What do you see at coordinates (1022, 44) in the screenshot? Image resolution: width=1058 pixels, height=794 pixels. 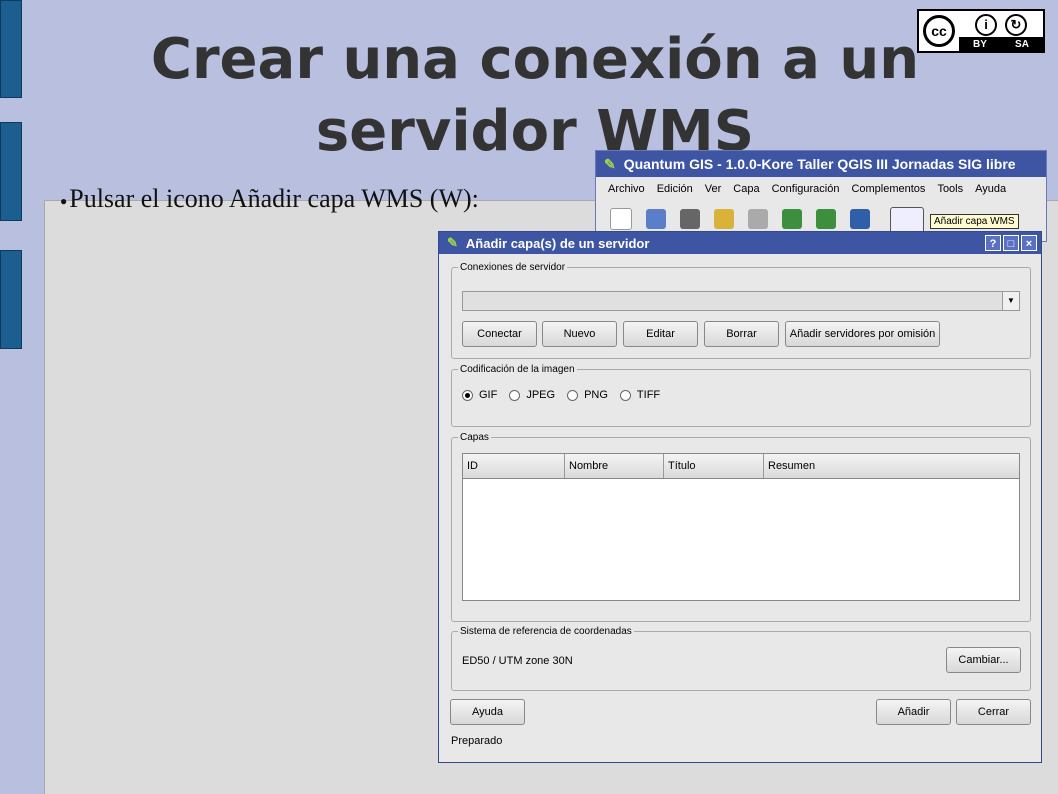 I see `license-sa-label: SA` at bounding box center [1022, 44].